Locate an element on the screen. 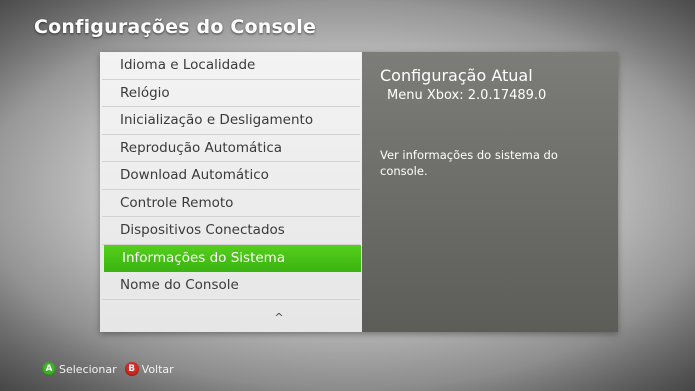 This screenshot has height=391, width=695. menu-item-system-info: Informações do Sistema is located at coordinates (232, 258).